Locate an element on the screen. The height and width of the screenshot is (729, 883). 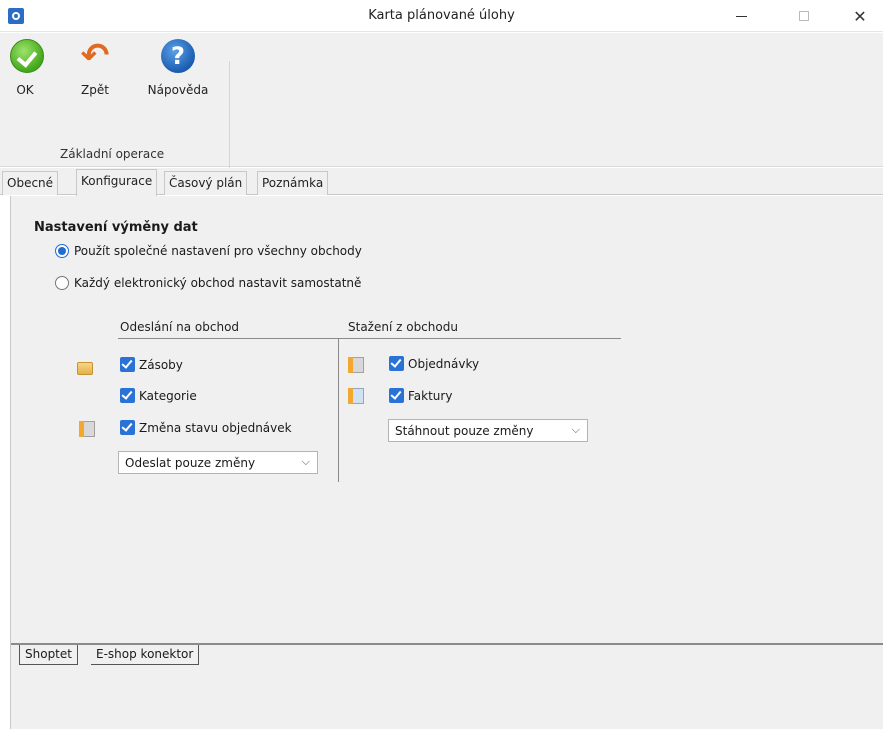
subtab-eshop-konektor: E-shop konektor is located at coordinates (145, 655).